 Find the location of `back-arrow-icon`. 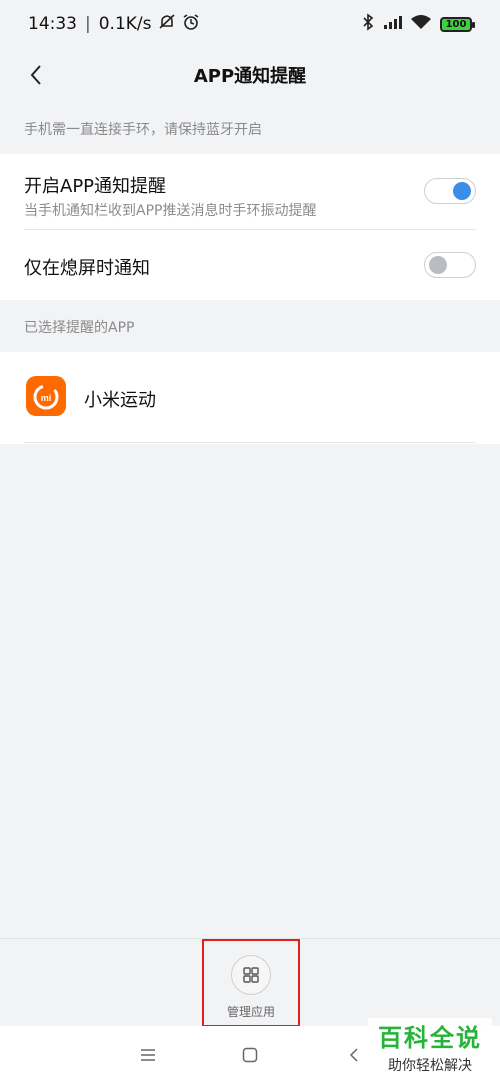

back-arrow-icon is located at coordinates (353, 1055).